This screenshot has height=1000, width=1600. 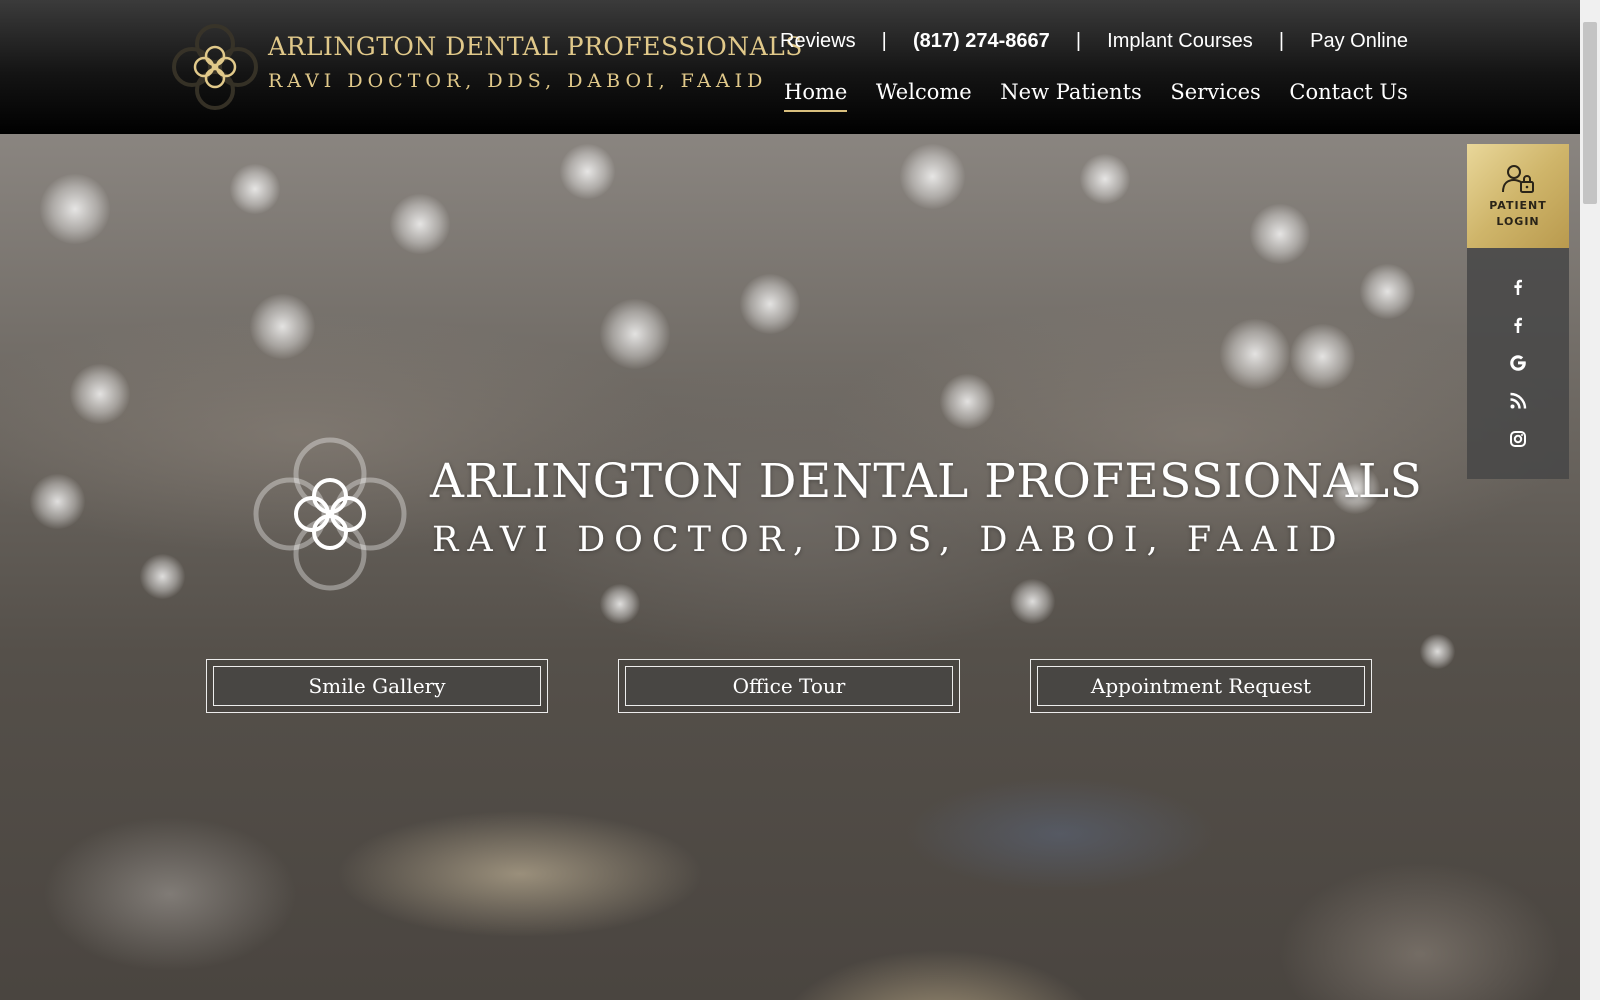 I want to click on pay-online-link: Pay Online, so click(x=1359, y=41).